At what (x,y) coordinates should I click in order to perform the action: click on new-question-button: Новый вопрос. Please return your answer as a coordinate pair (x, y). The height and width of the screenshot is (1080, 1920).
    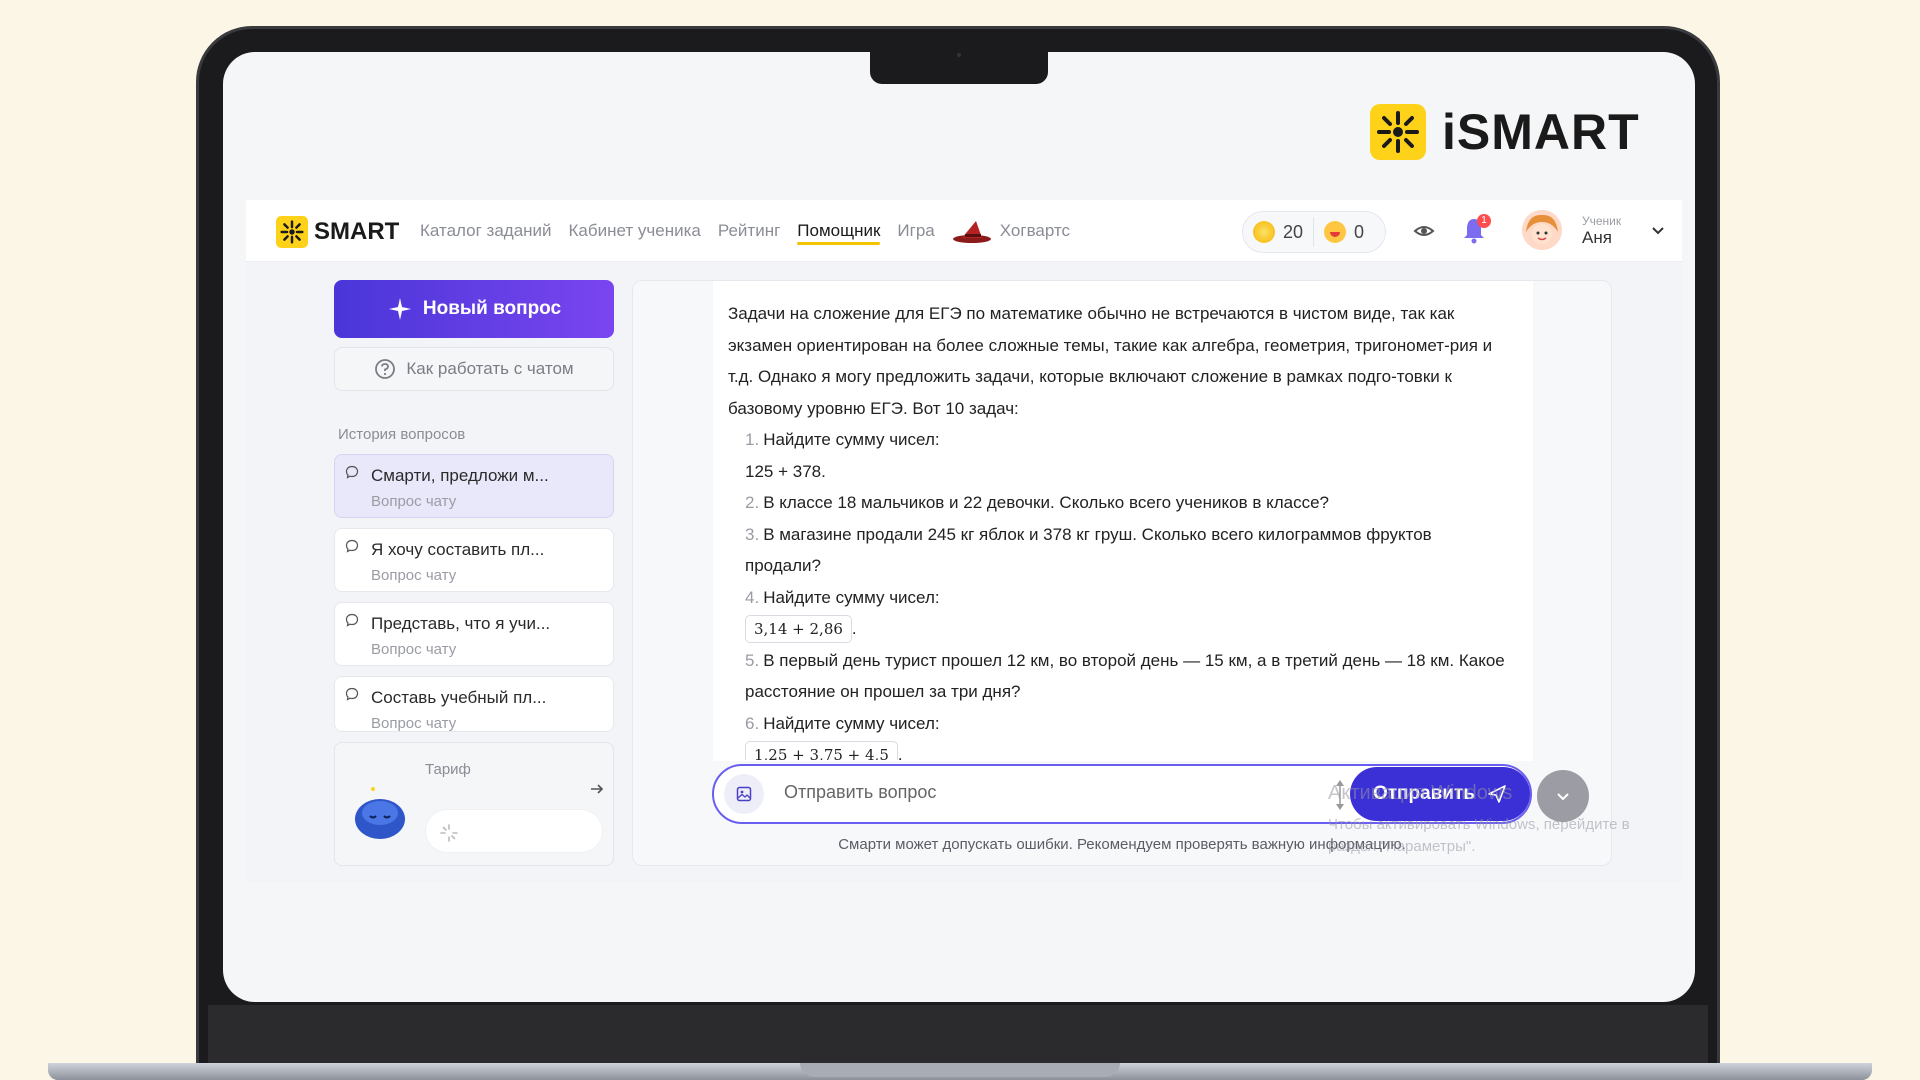
    Looking at the image, I should click on (474, 309).